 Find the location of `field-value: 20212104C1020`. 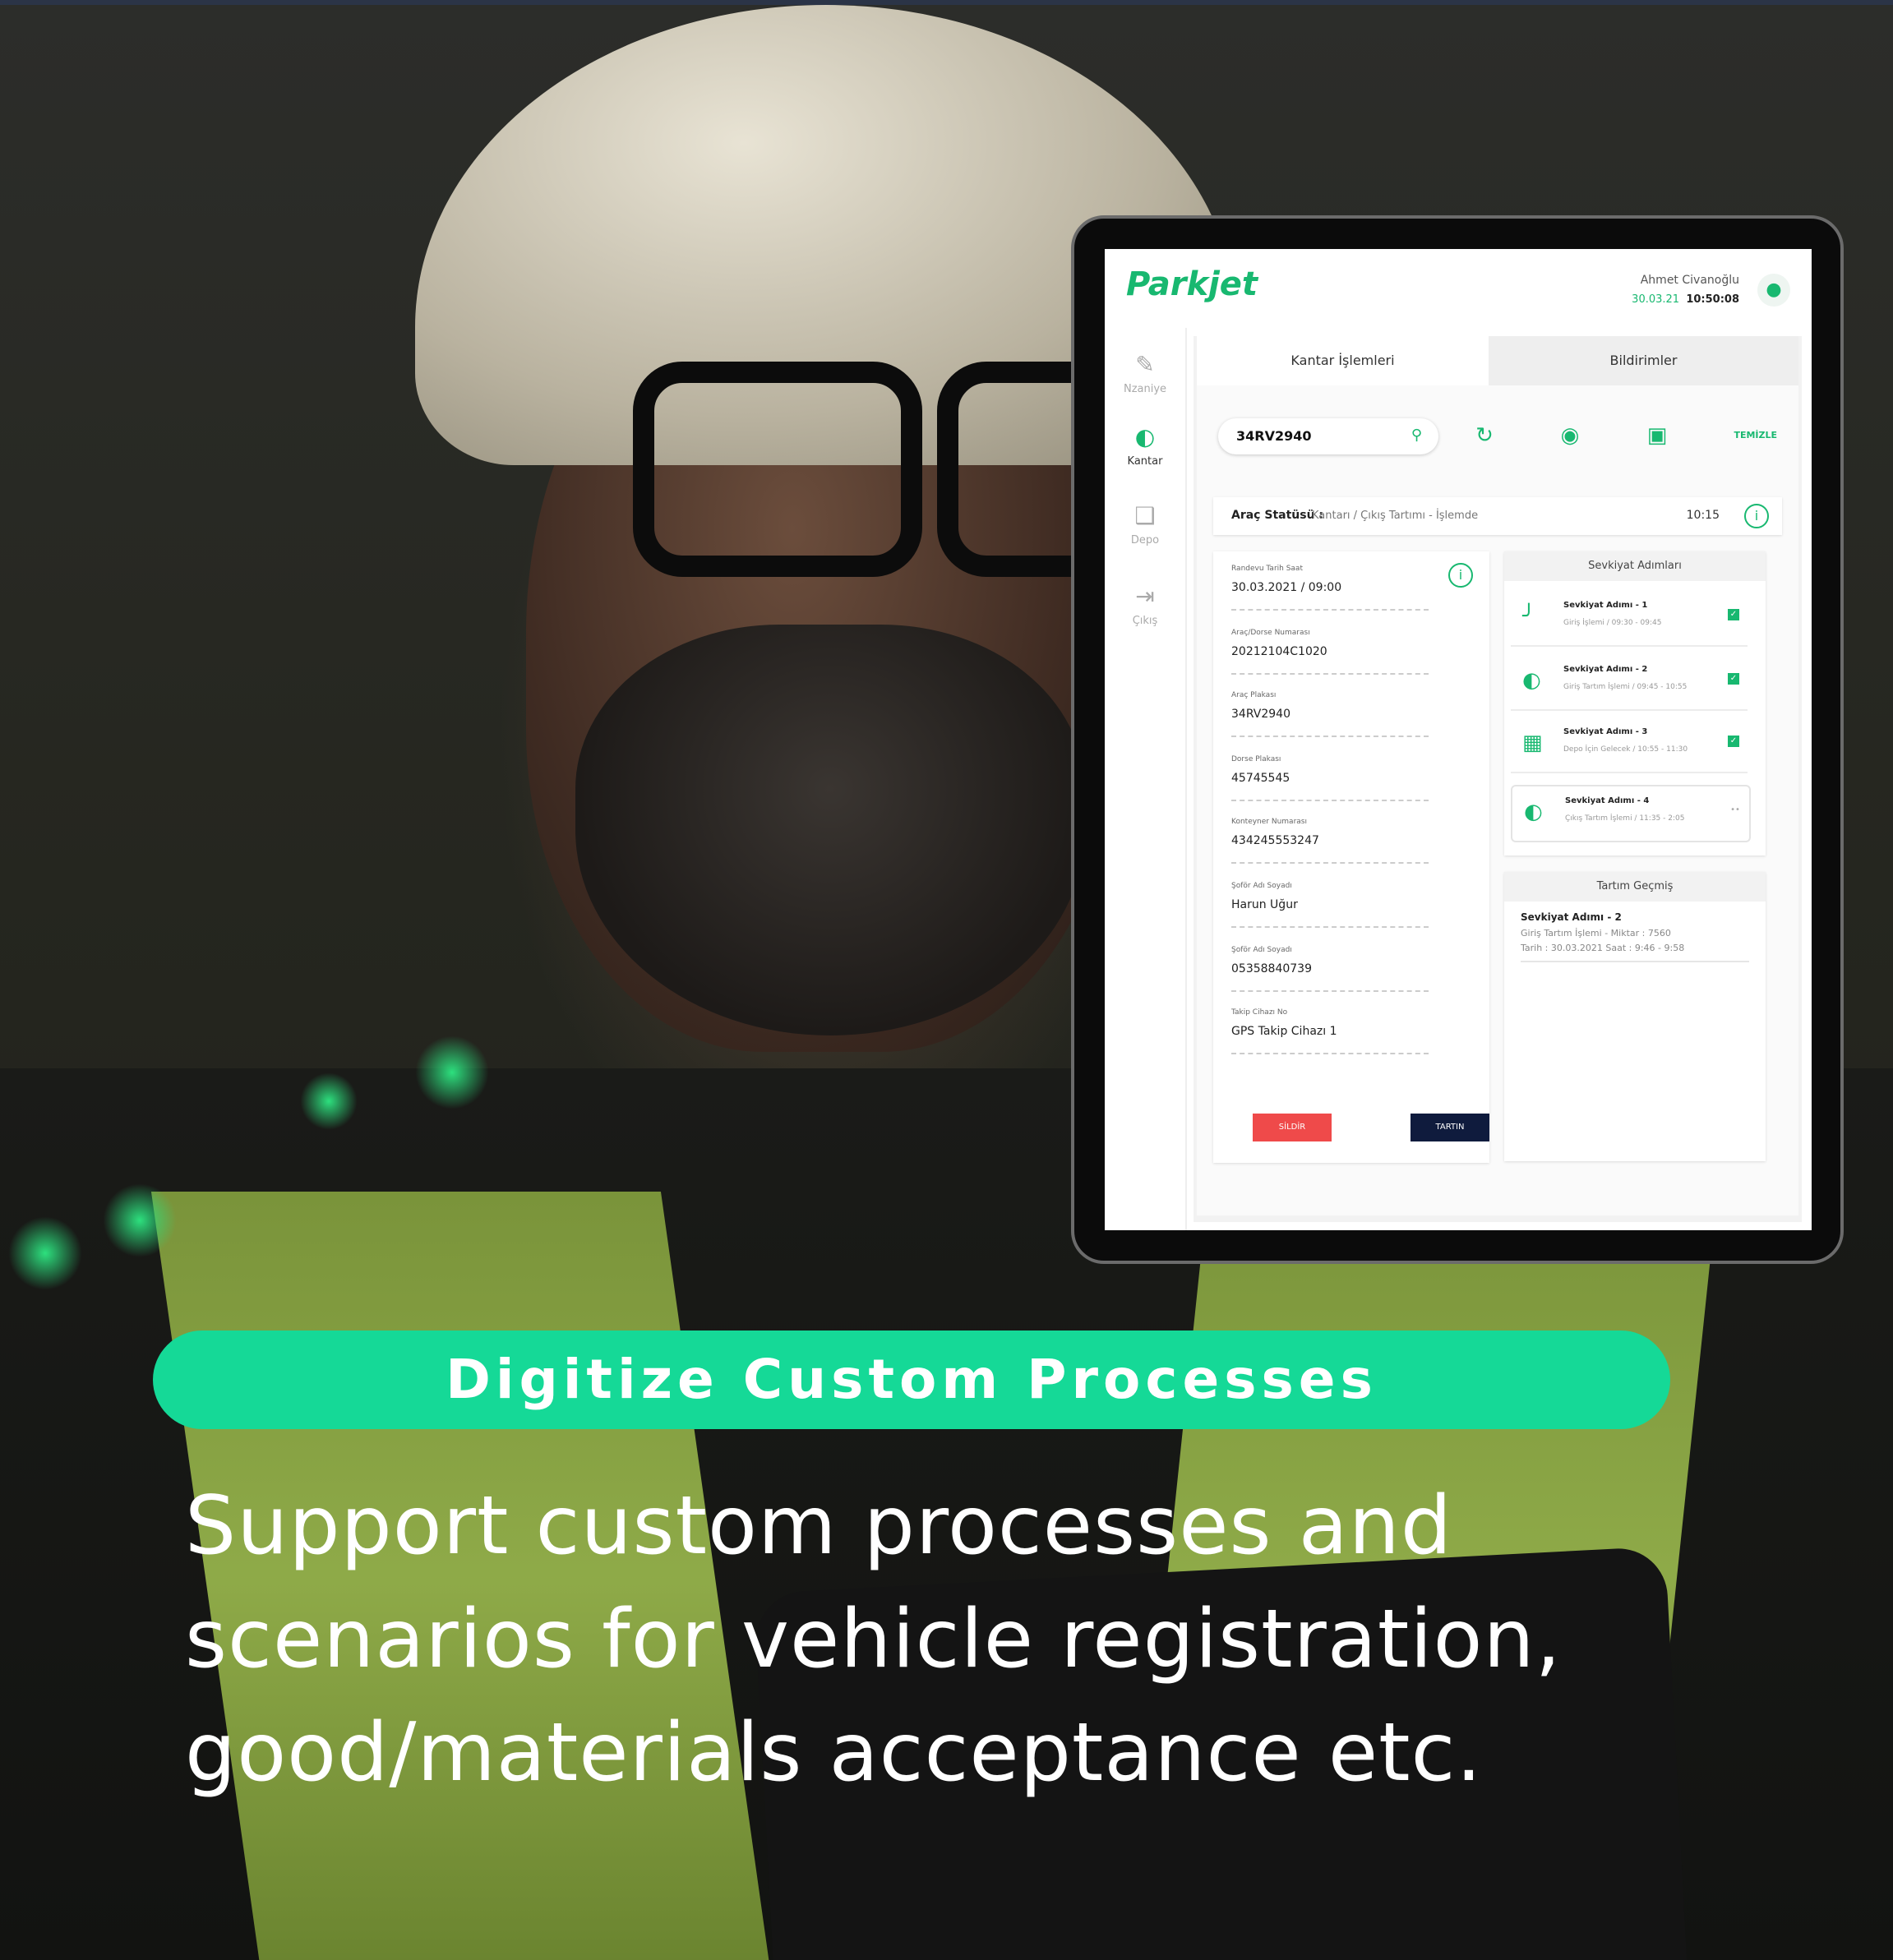

field-value: 20212104C1020 is located at coordinates (1279, 651).